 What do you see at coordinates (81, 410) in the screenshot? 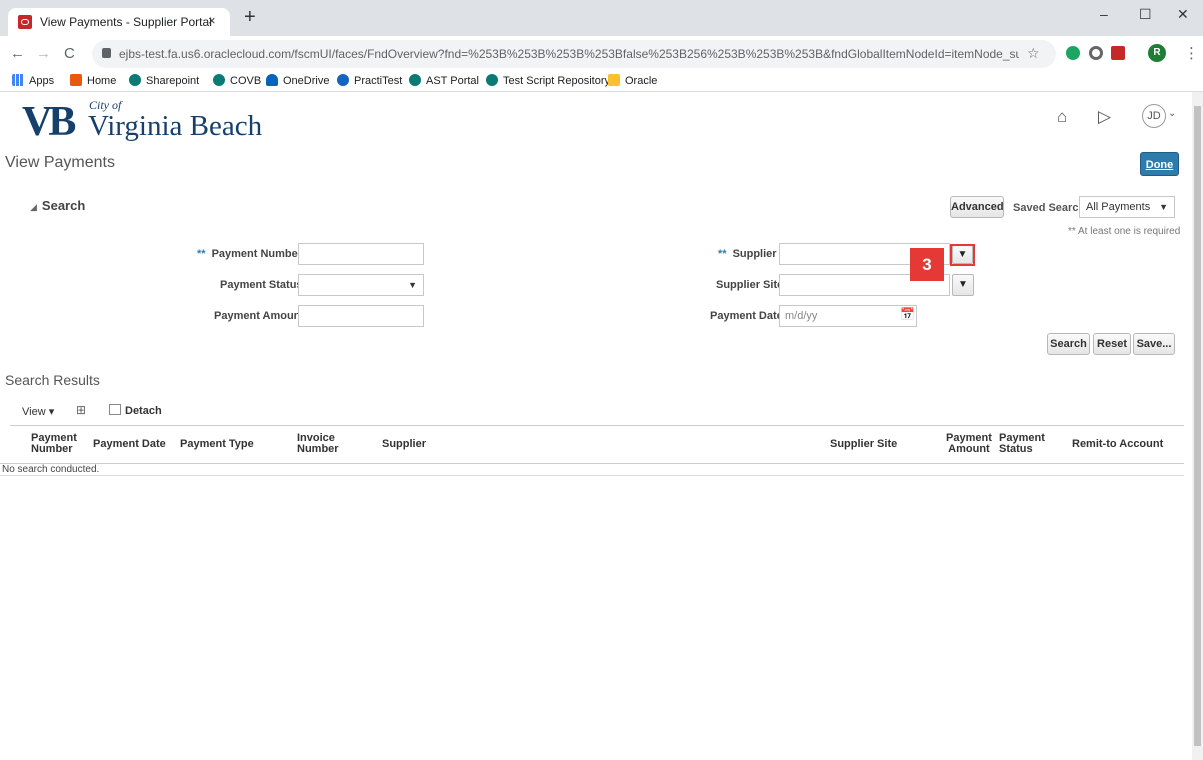
I see `freeze-columns-icon: ⊞` at bounding box center [81, 410].